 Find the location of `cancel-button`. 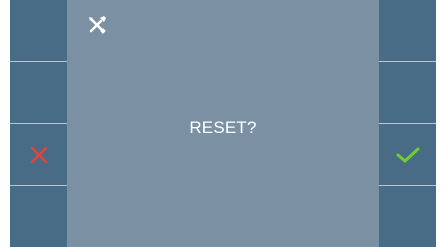

cancel-button is located at coordinates (38, 154).